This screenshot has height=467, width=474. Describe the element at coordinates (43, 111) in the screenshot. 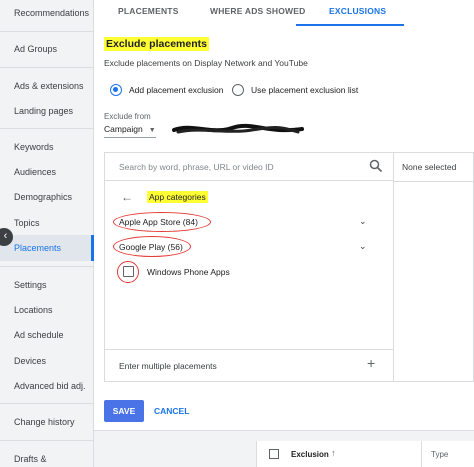

I see `sidebar-item-landing-pages: Landing pages` at that location.